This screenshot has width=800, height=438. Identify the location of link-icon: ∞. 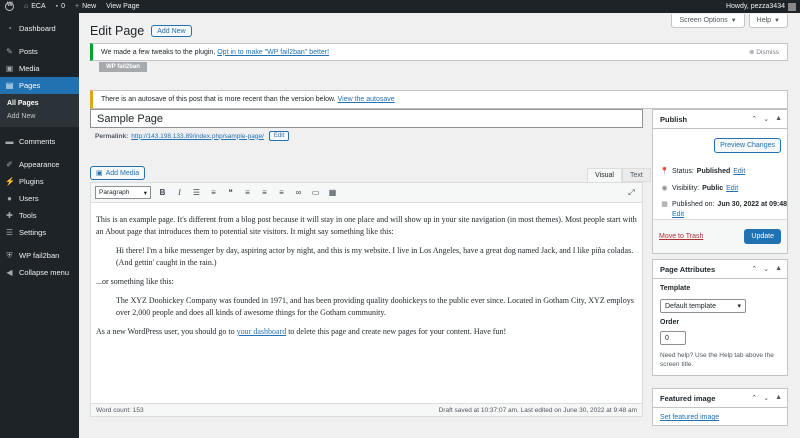
(298, 192).